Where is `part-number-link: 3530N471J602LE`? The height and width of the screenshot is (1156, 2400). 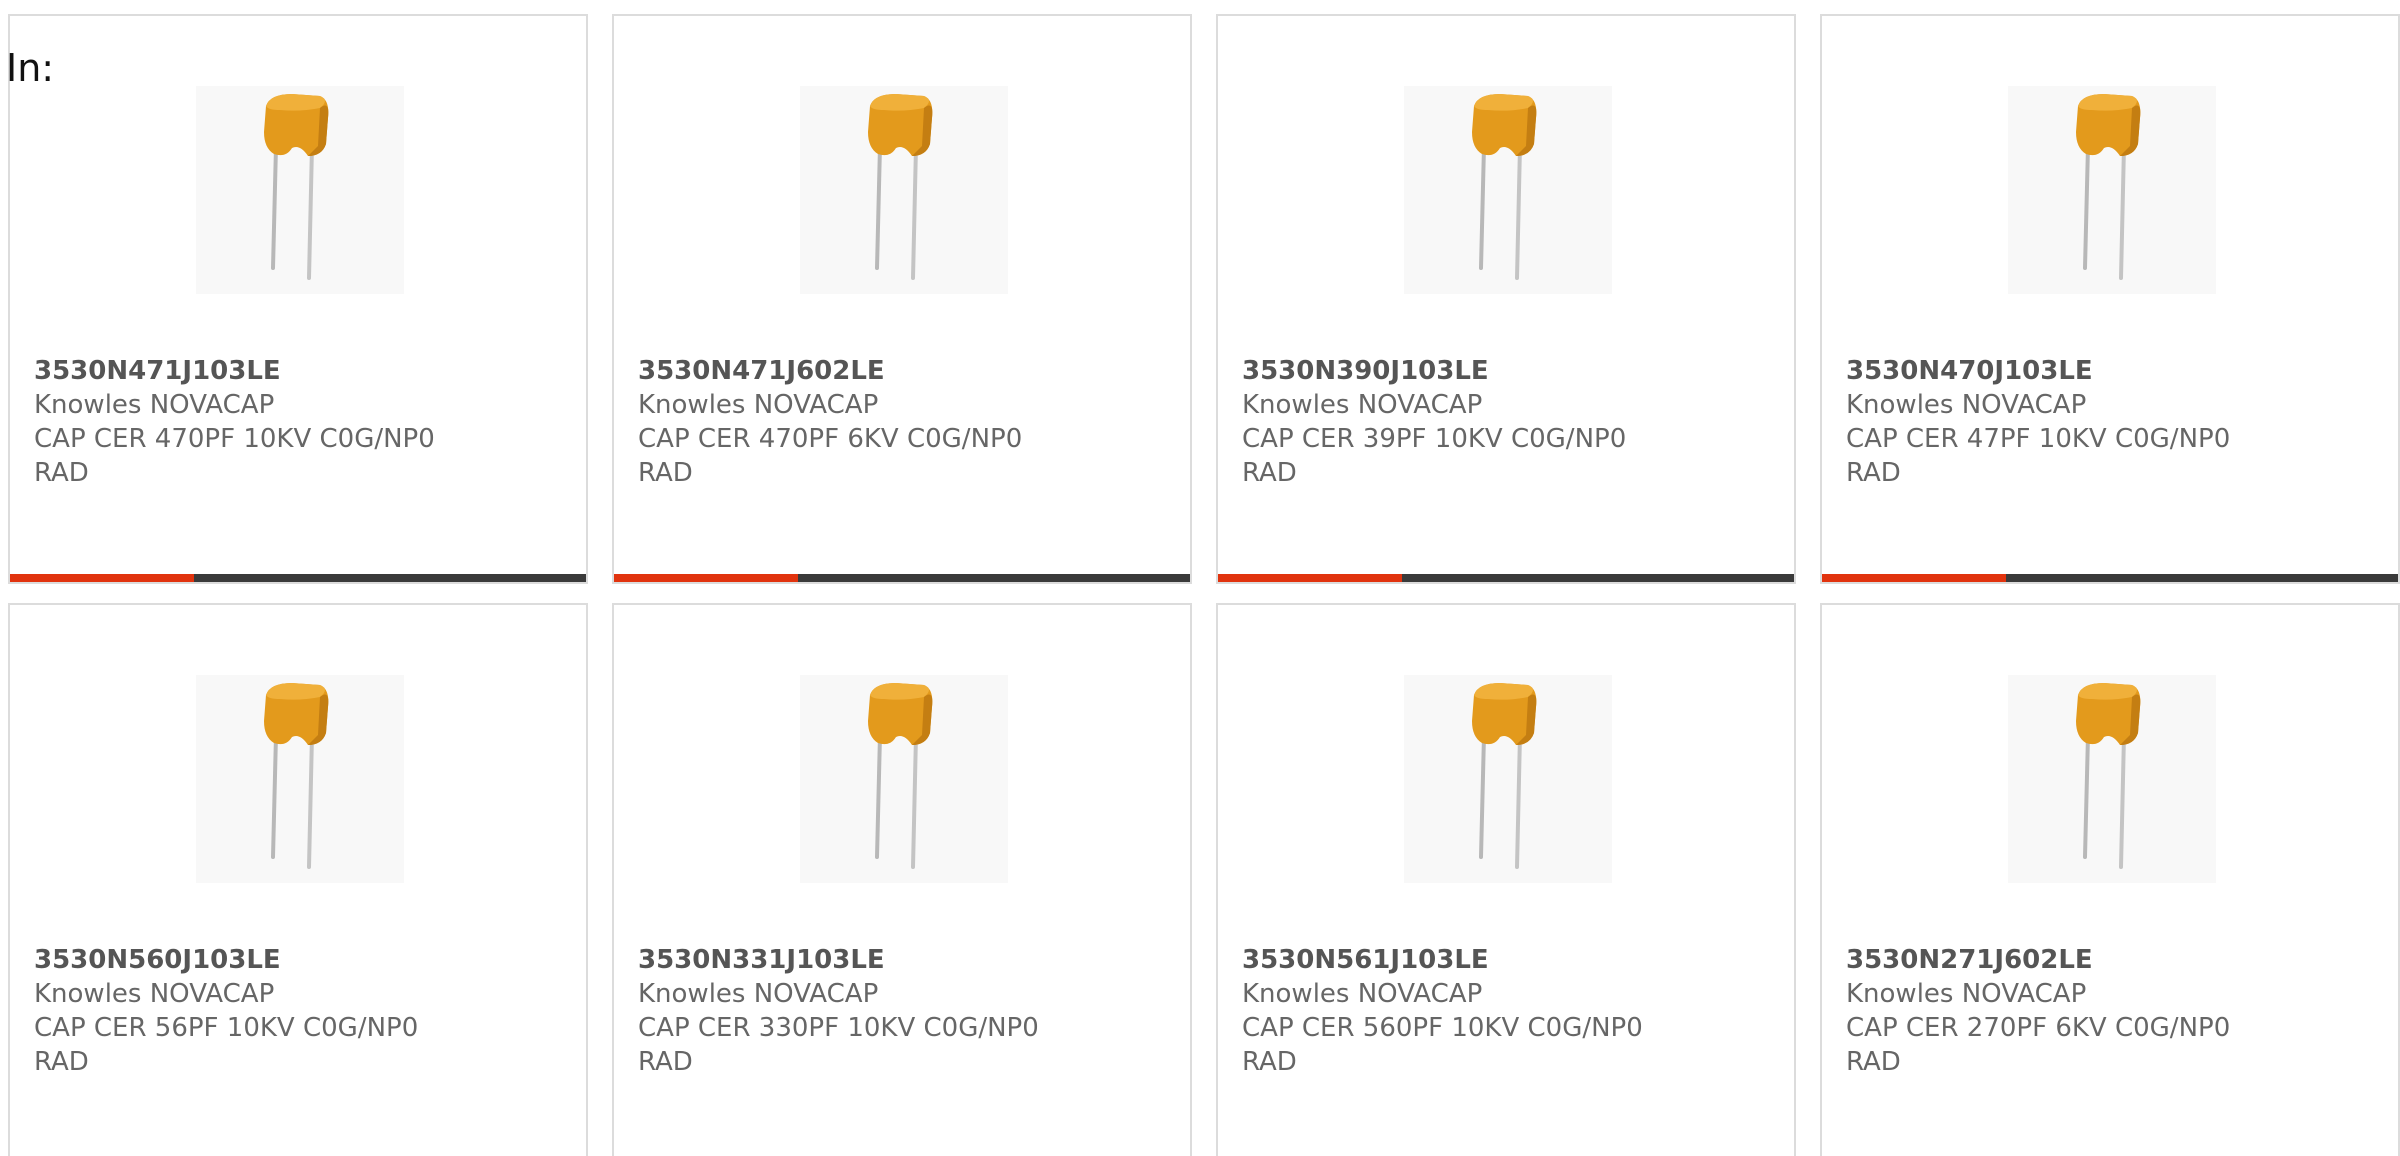
part-number-link: 3530N471J602LE is located at coordinates (908, 371).